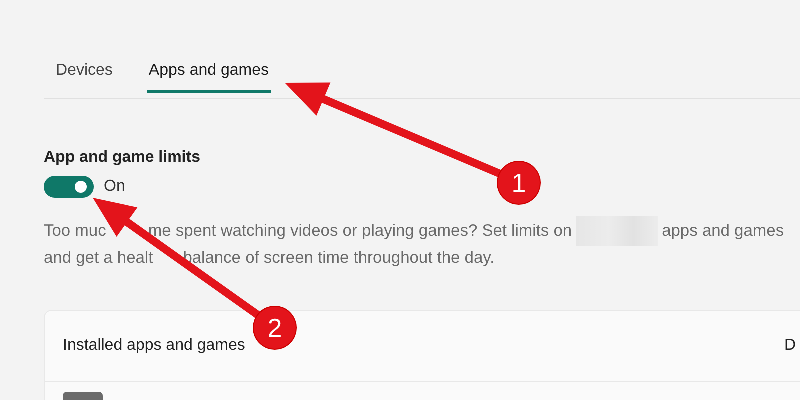 The width and height of the screenshot is (800, 400). I want to click on description-text: Too muc, so click(75, 231).